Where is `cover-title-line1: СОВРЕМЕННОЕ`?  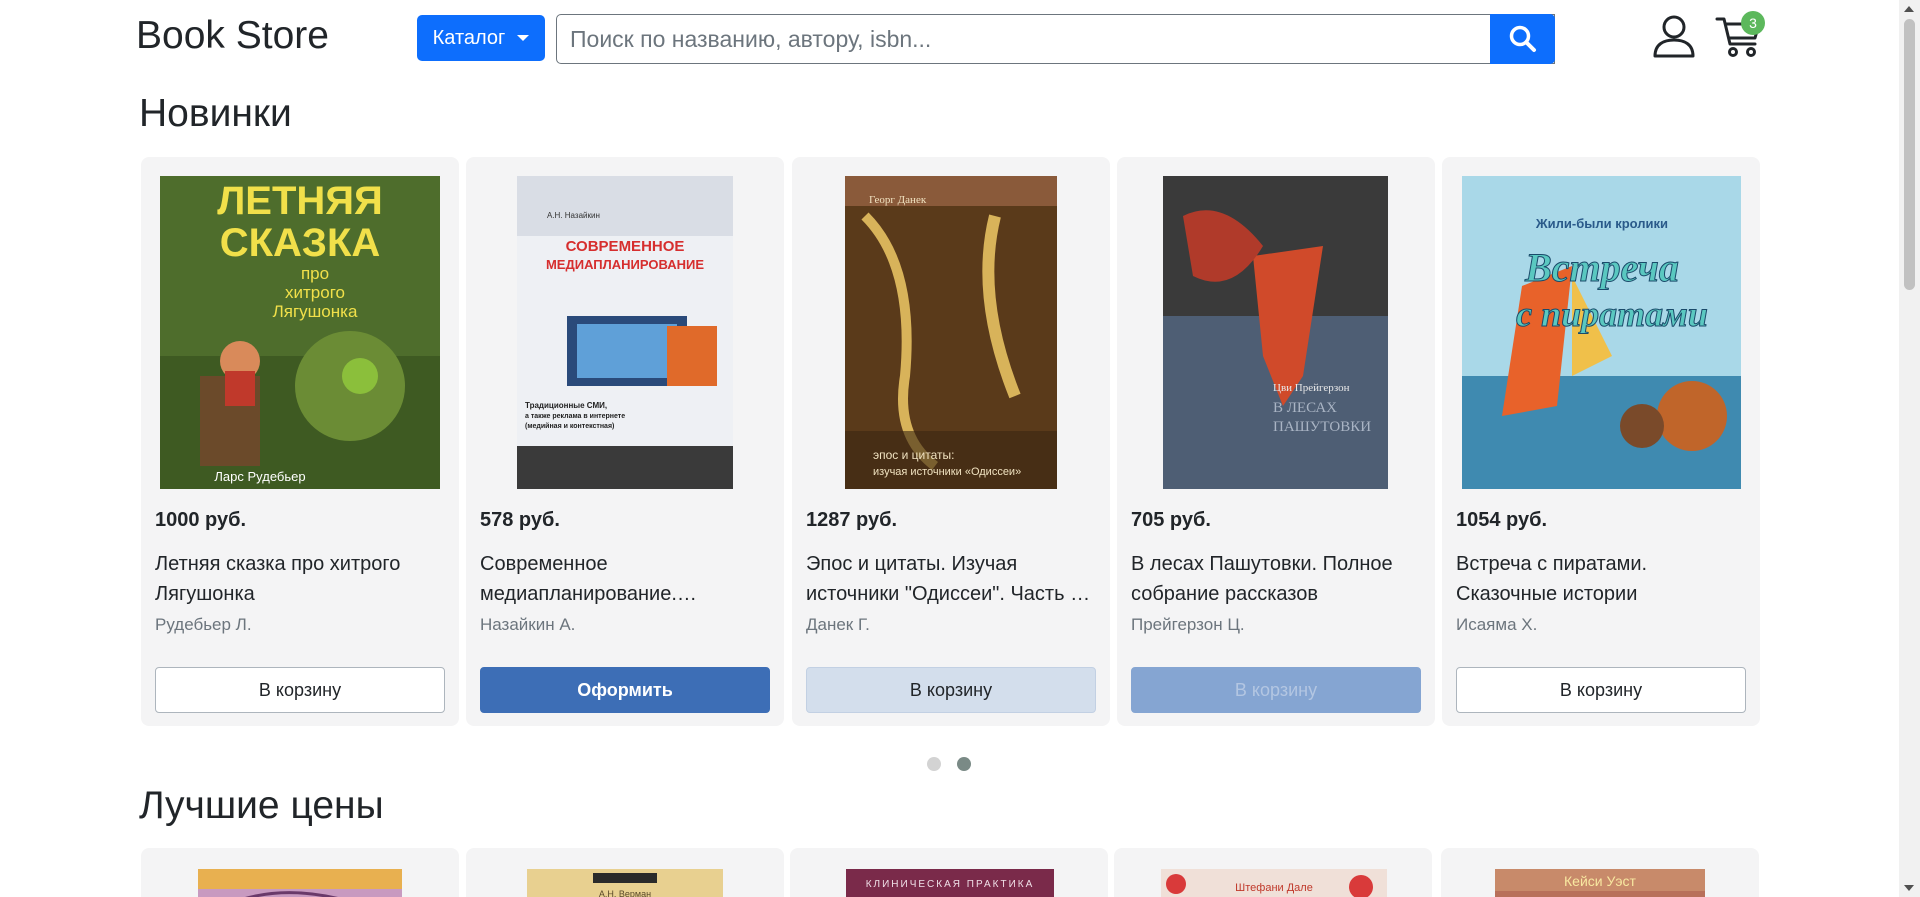 cover-title-line1: СОВРЕМЕННОЕ is located at coordinates (625, 246).